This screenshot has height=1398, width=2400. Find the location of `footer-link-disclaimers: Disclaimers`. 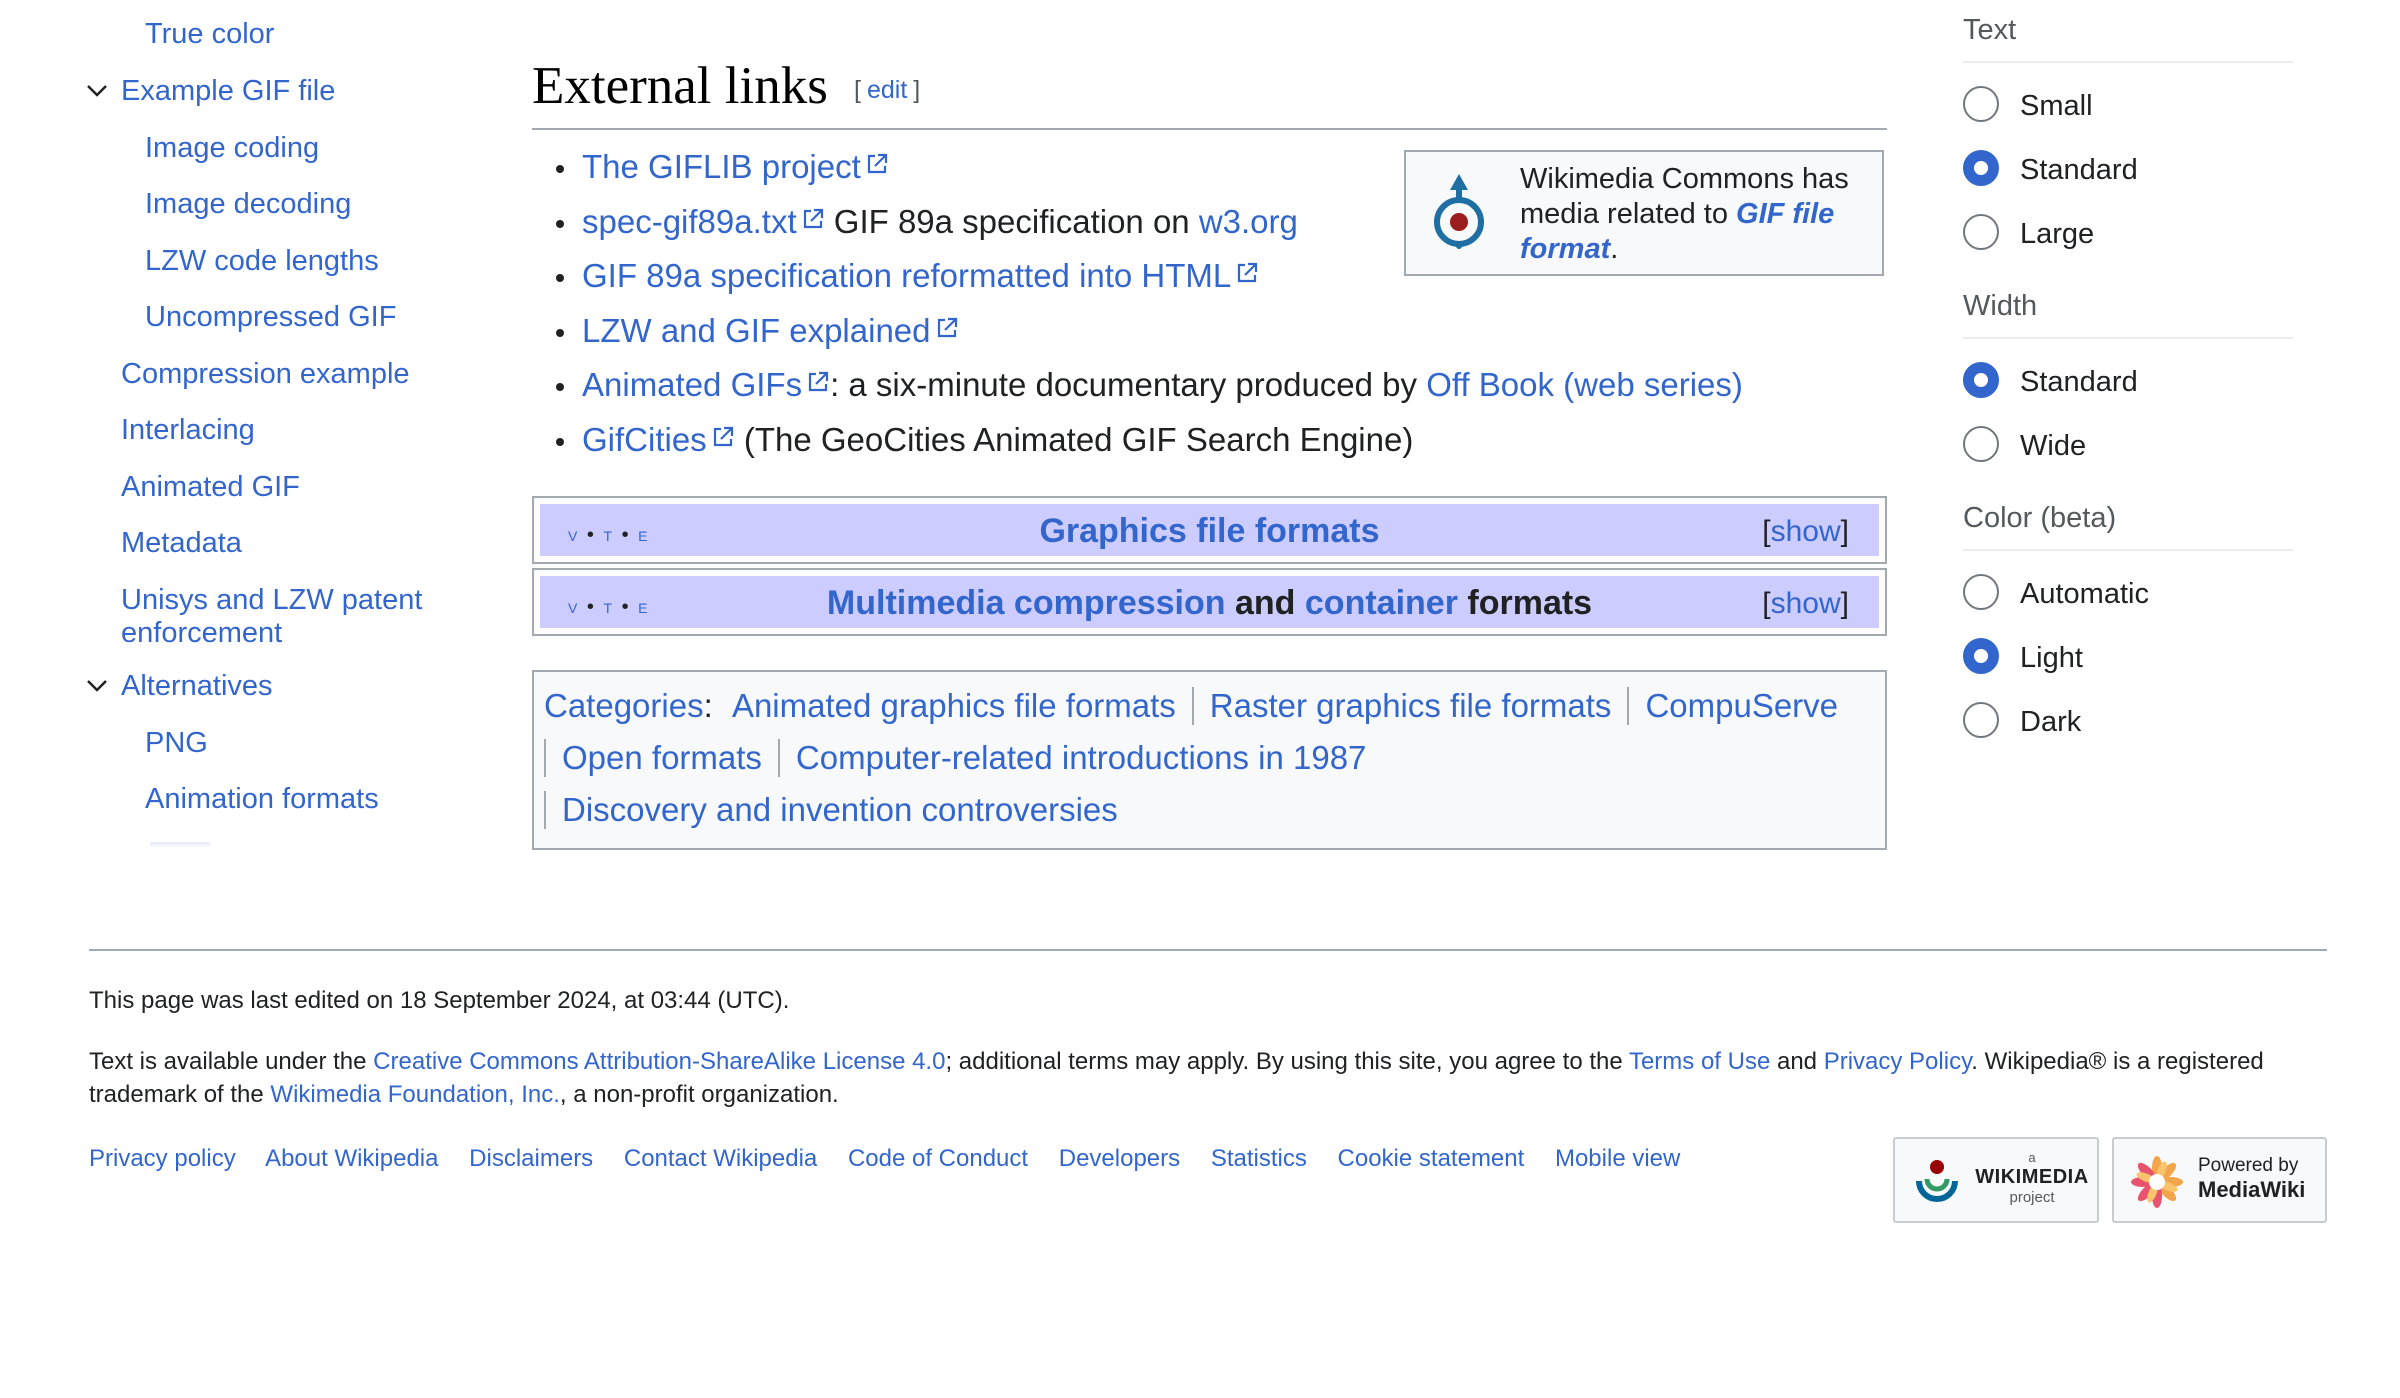

footer-link-disclaimers: Disclaimers is located at coordinates (531, 1158).